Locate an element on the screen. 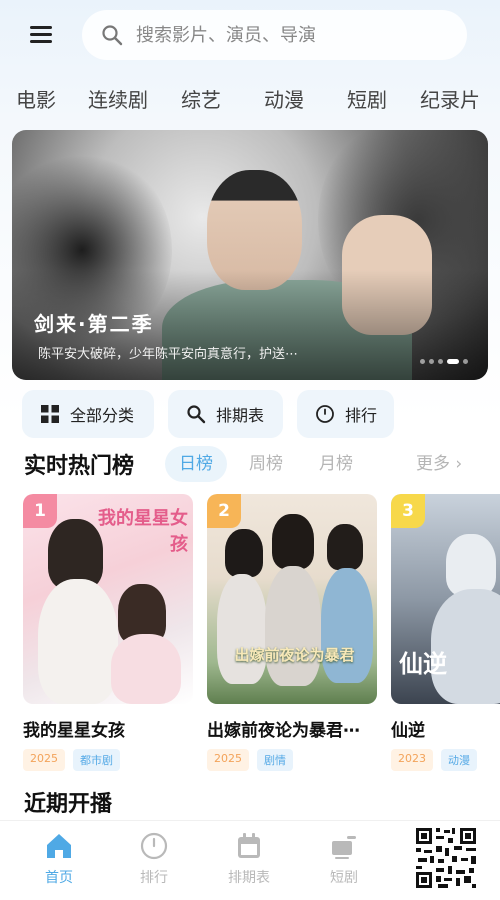  menu-icon is located at coordinates (42, 34).